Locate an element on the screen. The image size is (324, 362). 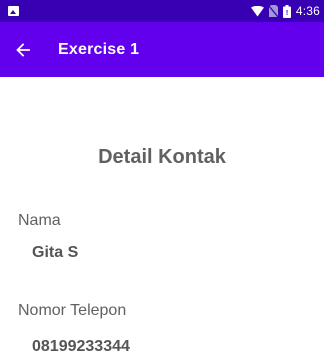
phone-value: 08199233344 is located at coordinates (81, 346).